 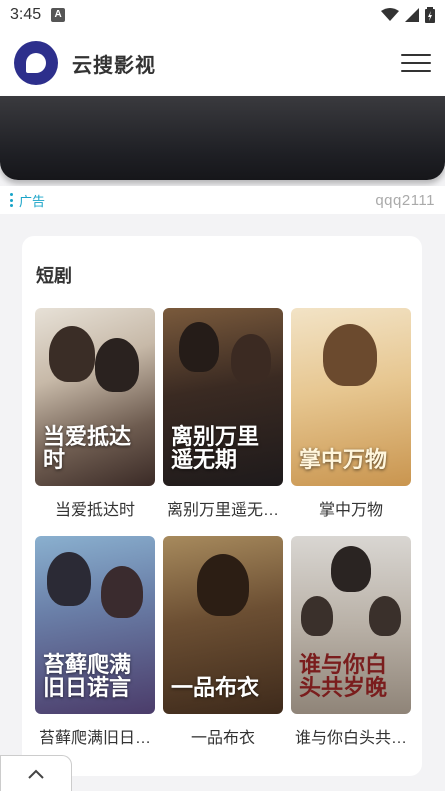 What do you see at coordinates (95, 625) in the screenshot?
I see `drama-poster: 苔藓爬满旧日诺言` at bounding box center [95, 625].